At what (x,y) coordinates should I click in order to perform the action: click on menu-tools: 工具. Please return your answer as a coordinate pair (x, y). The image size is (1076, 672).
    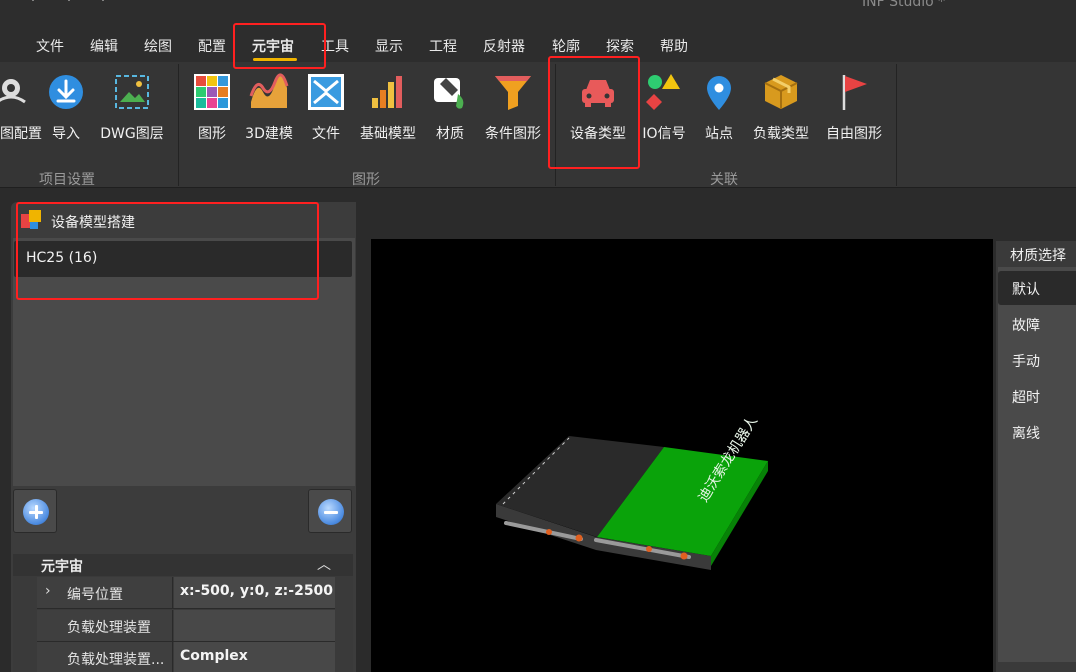
    Looking at the image, I should click on (335, 46).